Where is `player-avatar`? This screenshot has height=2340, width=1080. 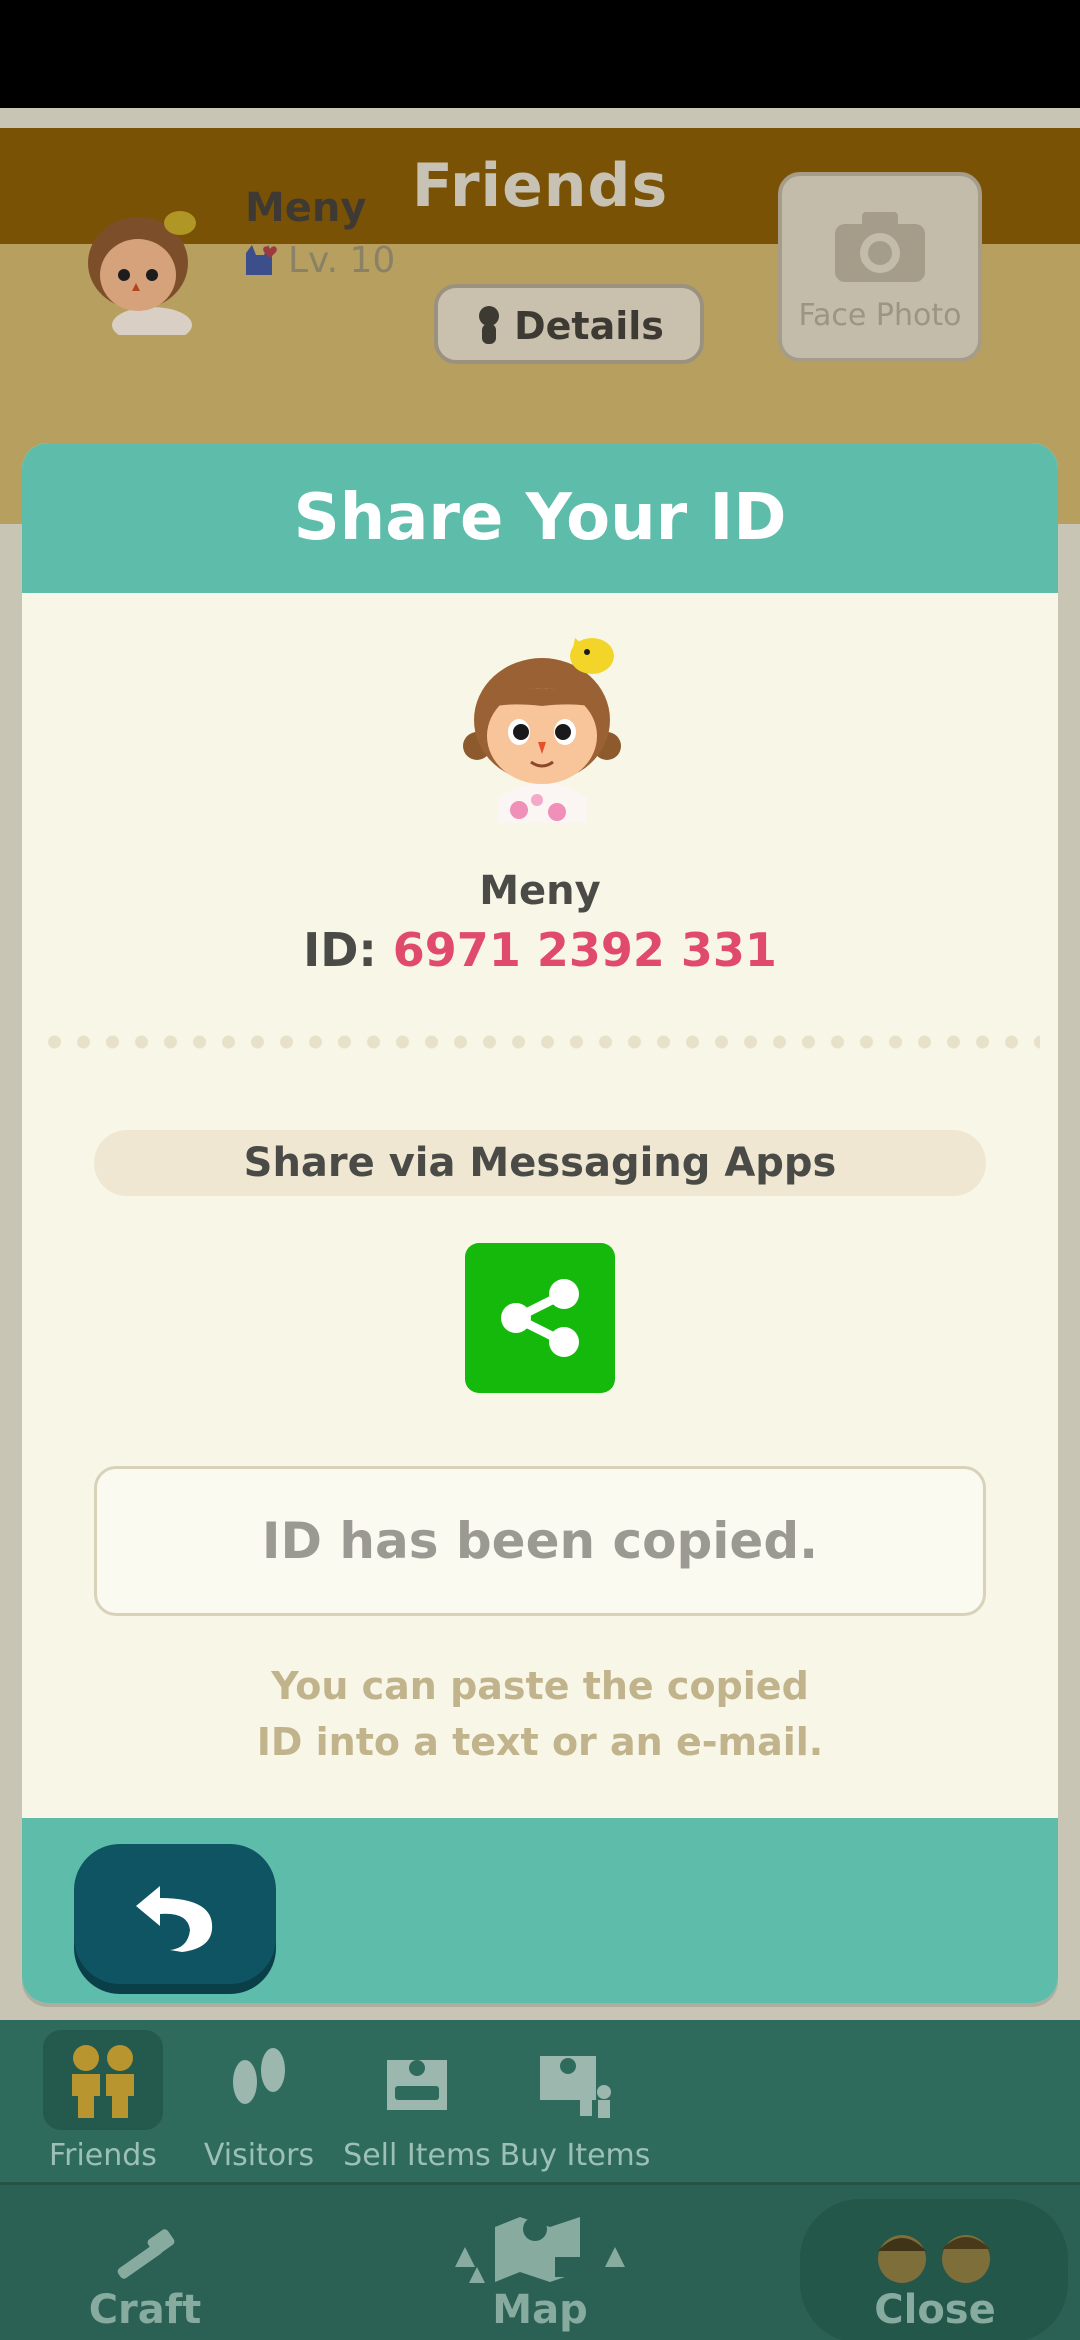 player-avatar is located at coordinates (542, 730).